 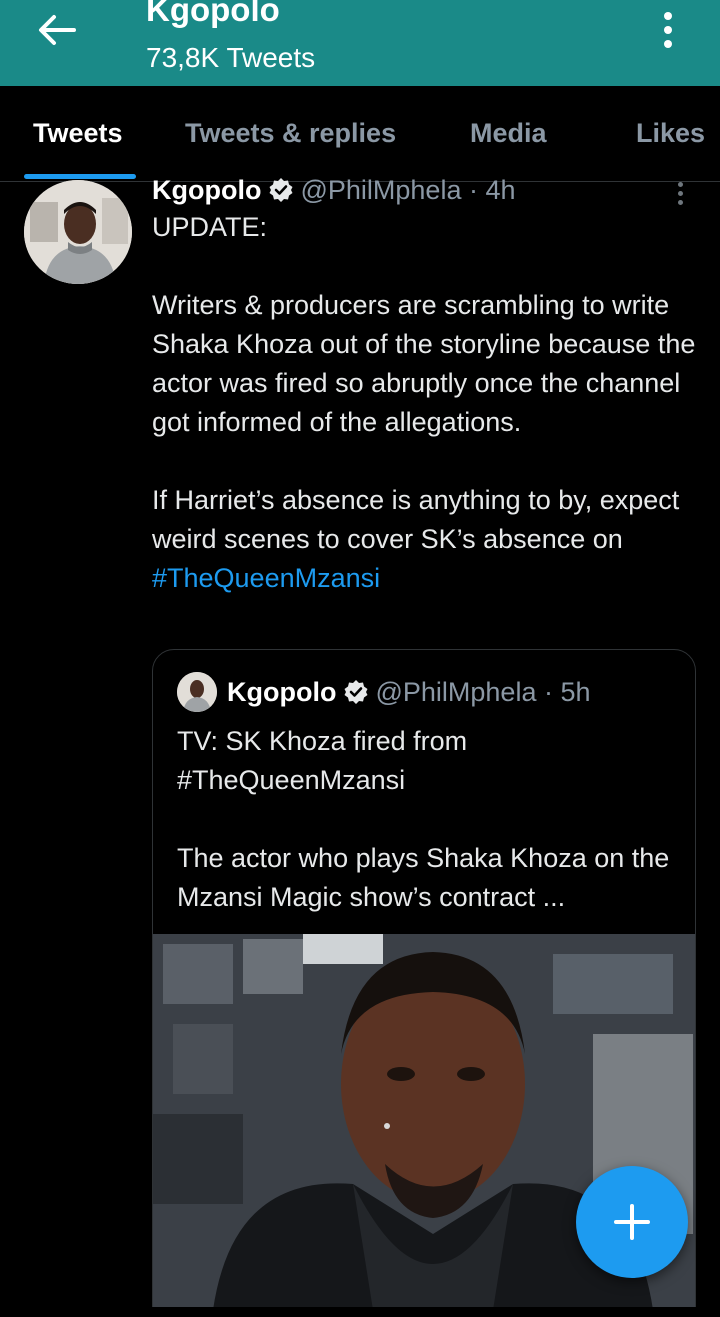 I want to click on arrow-left-icon, so click(x=57, y=30).